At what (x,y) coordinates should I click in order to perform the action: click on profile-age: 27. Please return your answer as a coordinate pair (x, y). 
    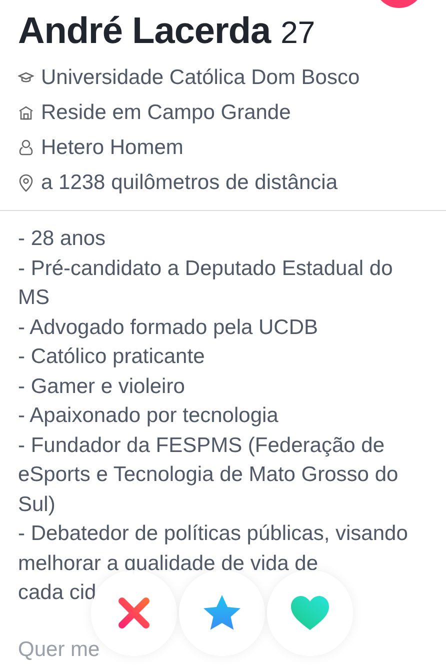
    Looking at the image, I should click on (298, 33).